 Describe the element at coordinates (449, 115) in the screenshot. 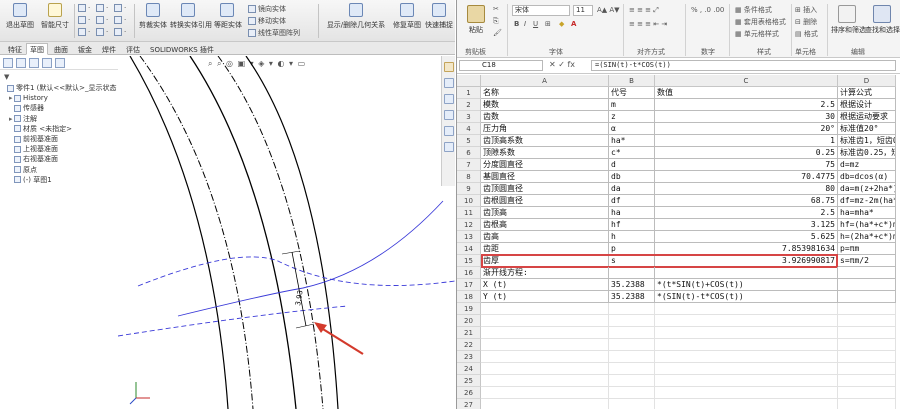

I see `view-palette-icon` at that location.